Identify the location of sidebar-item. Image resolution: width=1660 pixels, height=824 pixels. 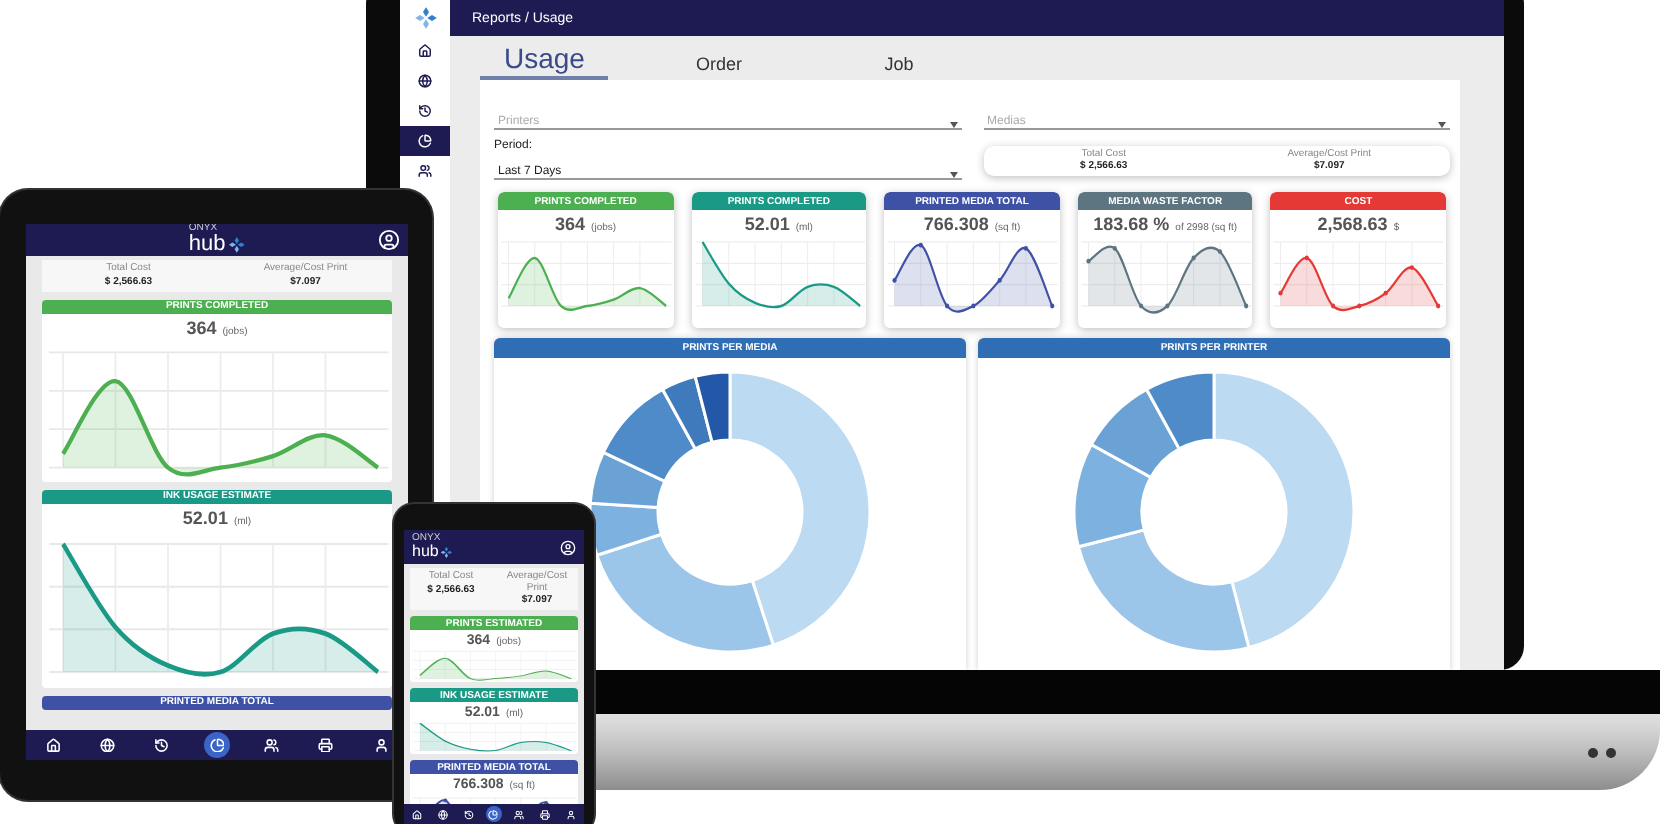
(425, 141).